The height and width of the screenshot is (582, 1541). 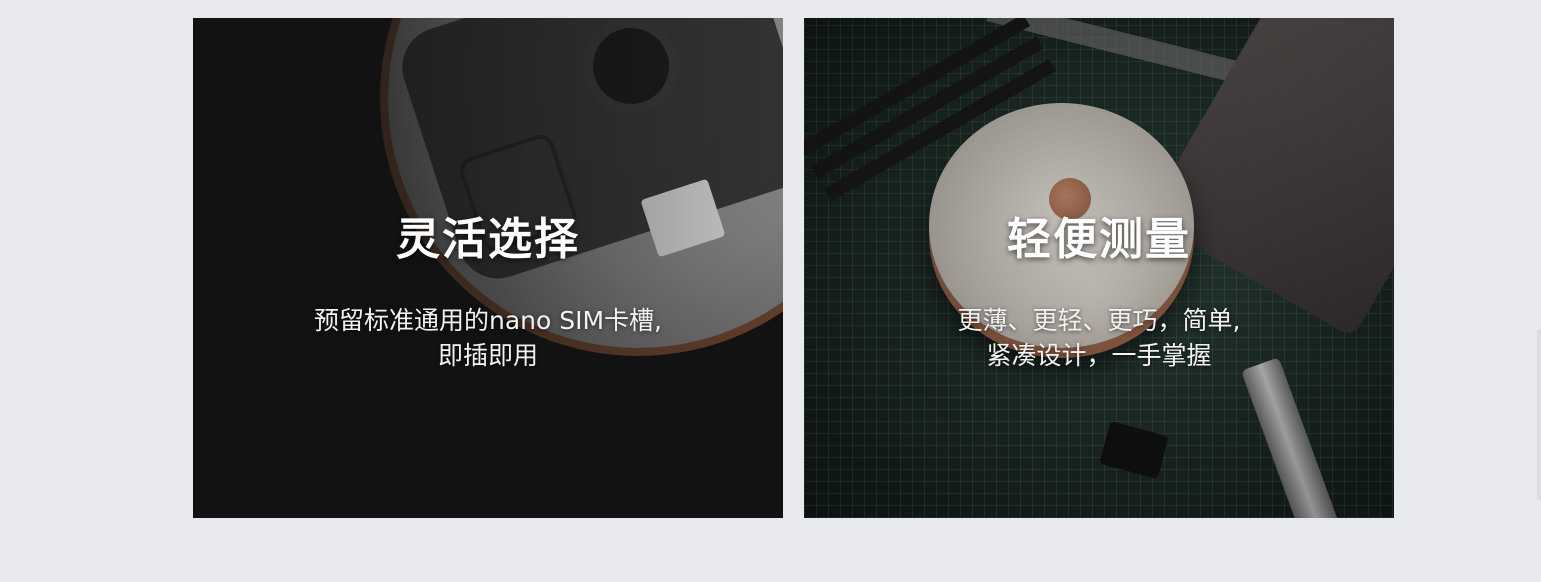 I want to click on card-description: 预留标准通用的nano SIM卡槽, 即插即用, so click(x=488, y=338).